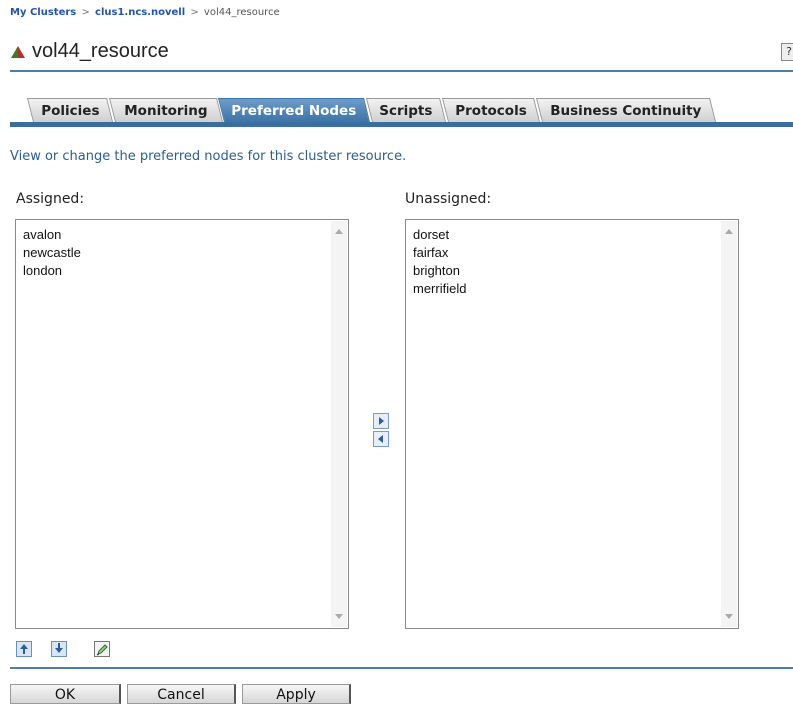 The height and width of the screenshot is (705, 793). What do you see at coordinates (439, 289) in the screenshot?
I see `list-item: merrifield` at bounding box center [439, 289].